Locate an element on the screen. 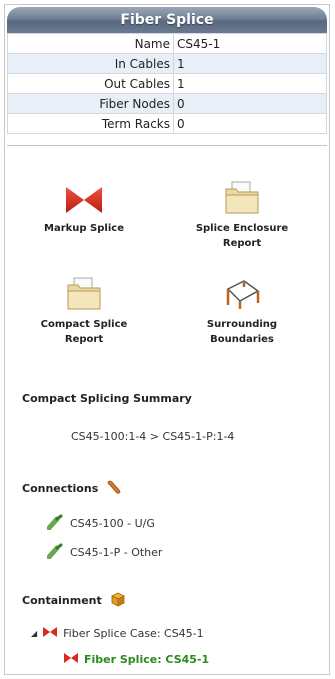 This screenshot has width=335, height=679. connections-heading: Connections is located at coordinates (72, 488).